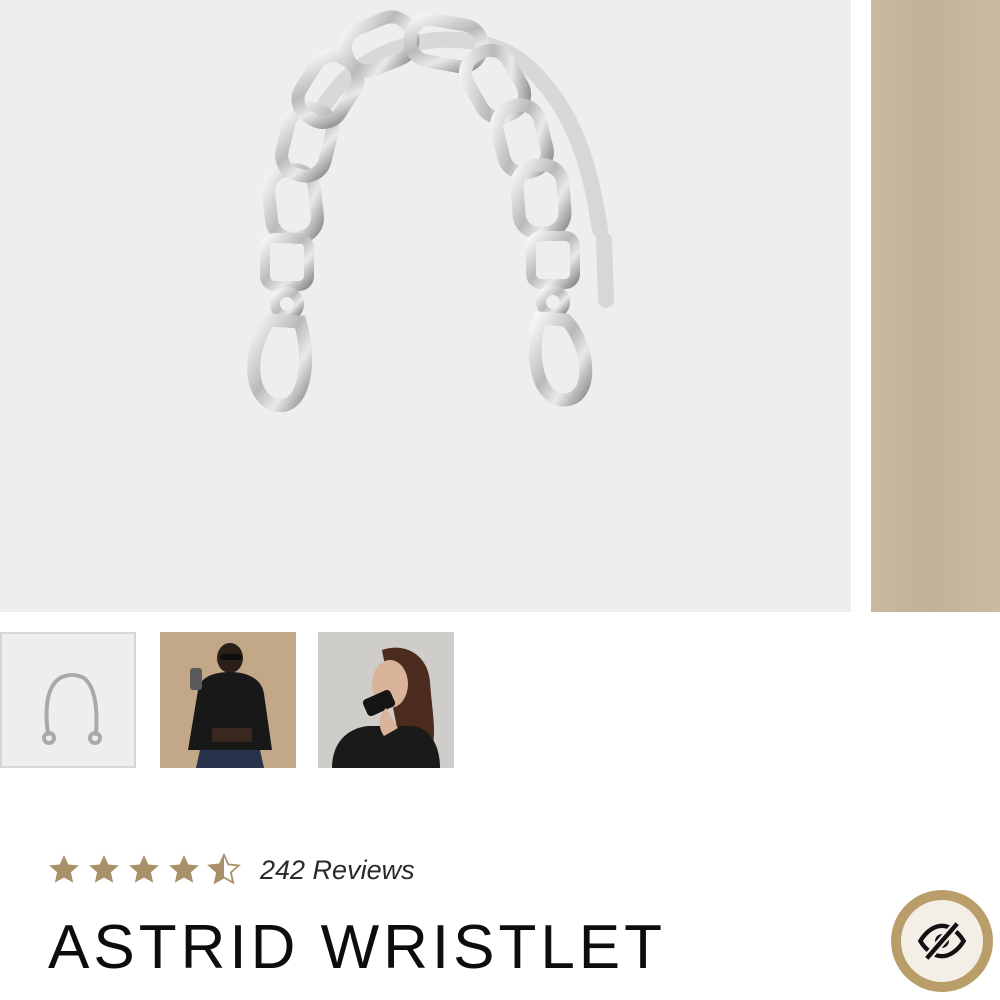 The image size is (1000, 1000). What do you see at coordinates (337, 870) in the screenshot?
I see `reviews-link: 242 Reviews` at bounding box center [337, 870].